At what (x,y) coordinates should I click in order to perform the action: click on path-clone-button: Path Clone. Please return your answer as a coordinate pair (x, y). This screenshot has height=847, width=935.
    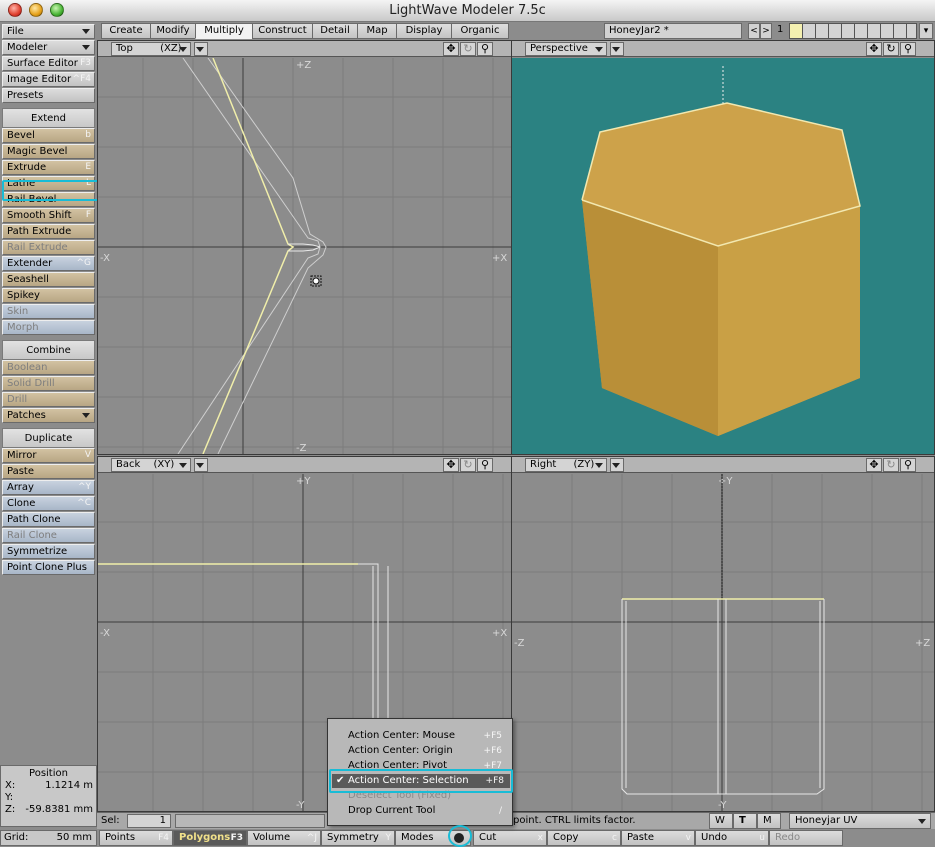
    Looking at the image, I should click on (48, 519).